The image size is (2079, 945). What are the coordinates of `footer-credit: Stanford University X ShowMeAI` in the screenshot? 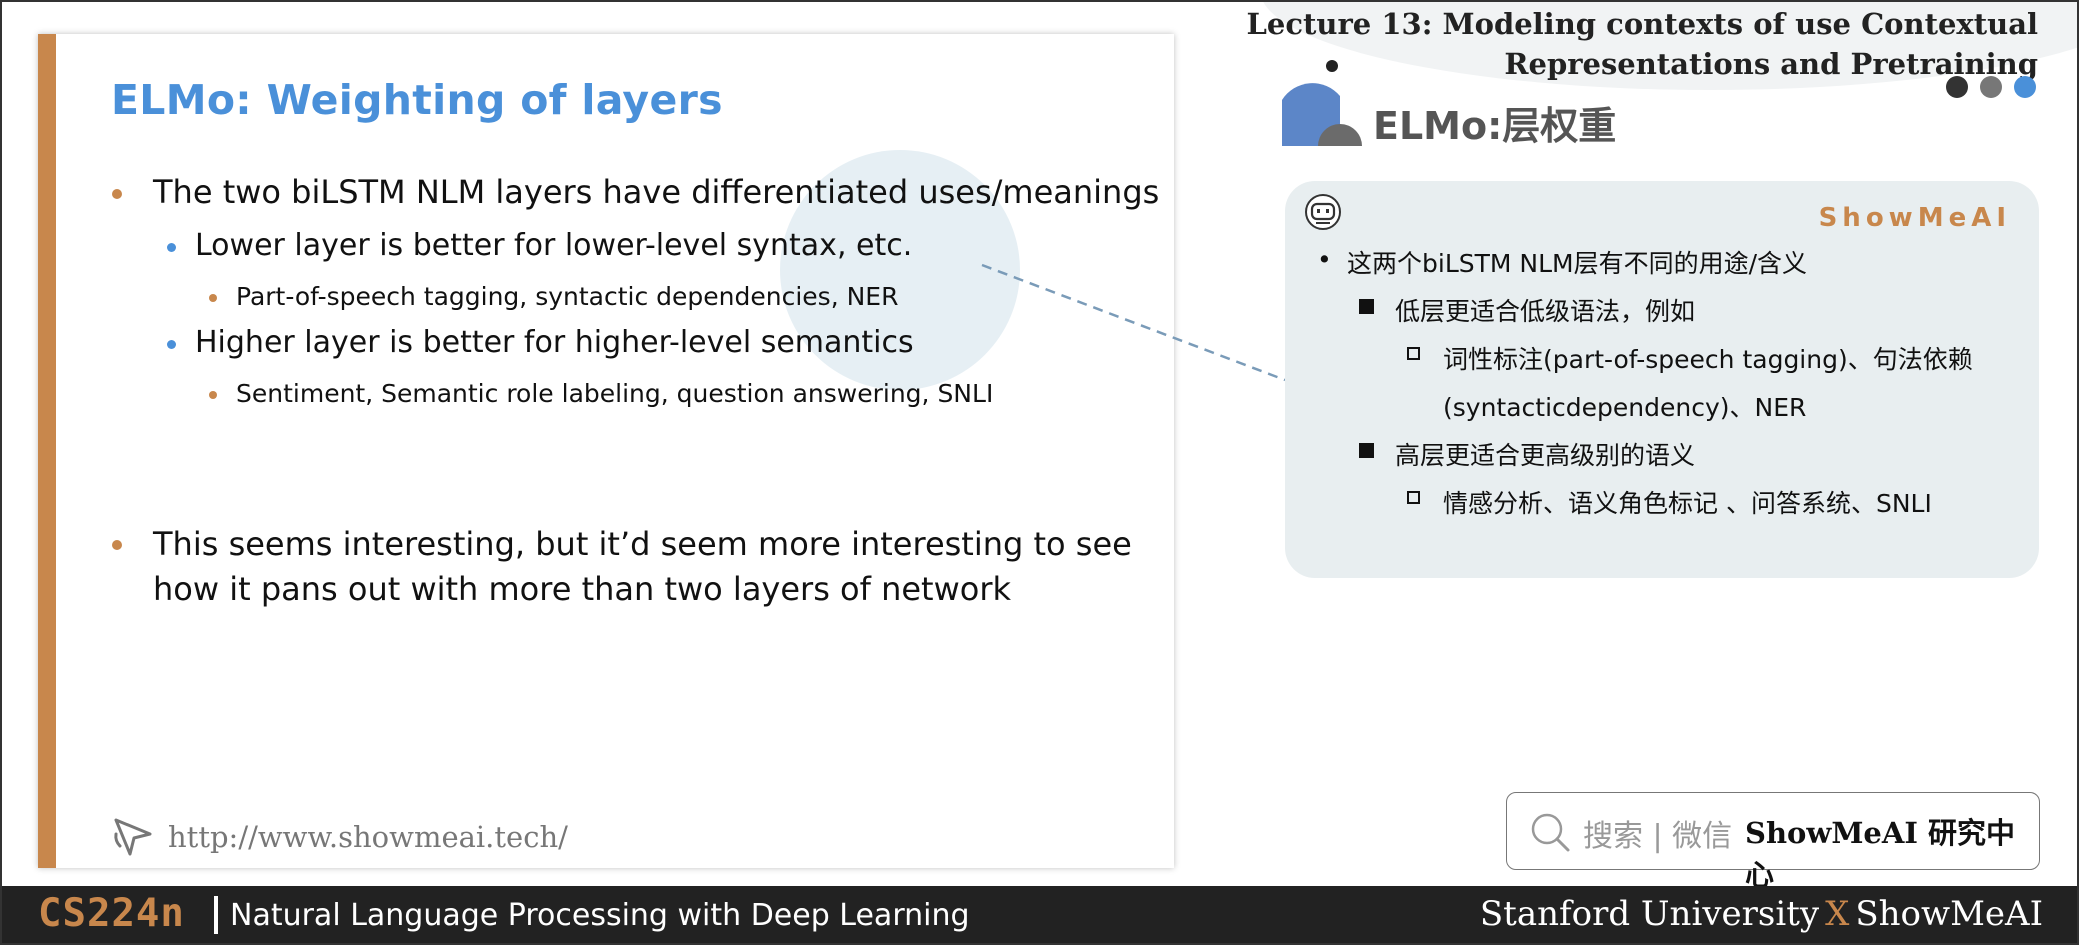 It's located at (1761, 914).